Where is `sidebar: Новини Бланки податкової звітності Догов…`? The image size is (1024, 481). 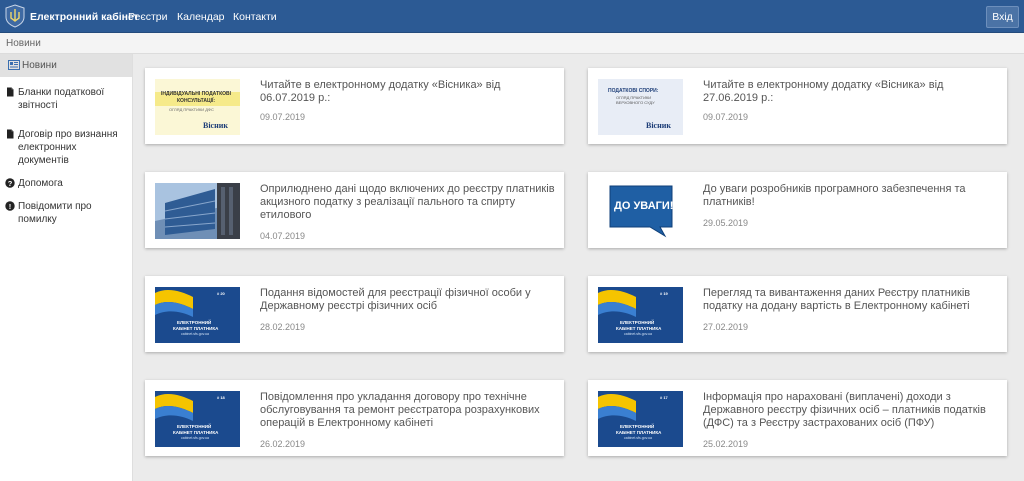
sidebar: Новини Бланки податкової звітності Догов… is located at coordinates (66, 267).